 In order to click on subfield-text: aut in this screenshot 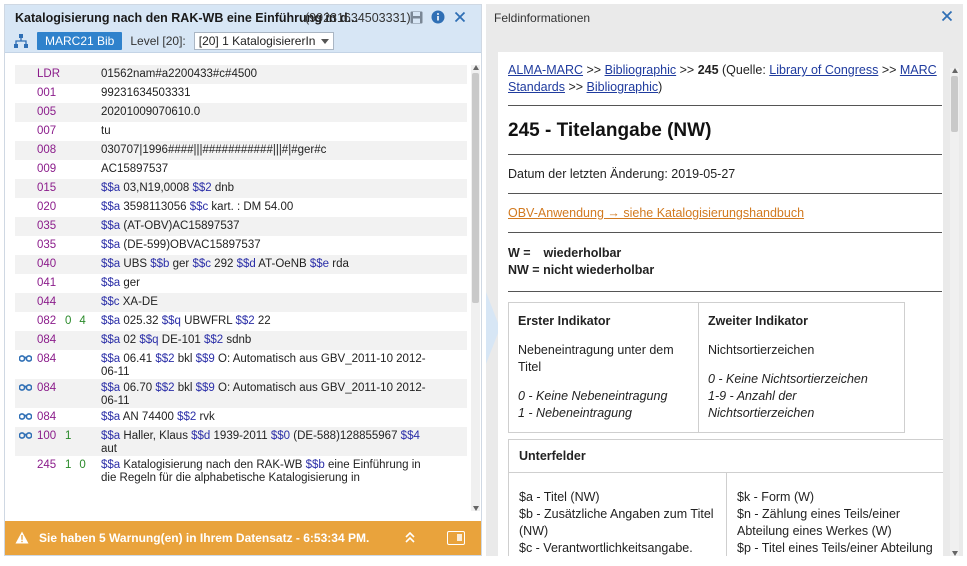, I will do `click(109, 449)`.